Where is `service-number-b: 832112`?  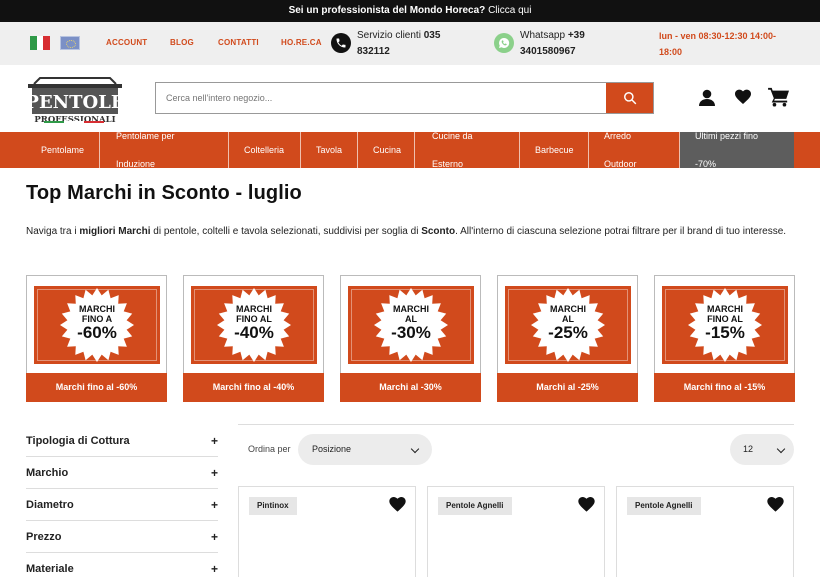 service-number-b: 832112 is located at coordinates (373, 51).